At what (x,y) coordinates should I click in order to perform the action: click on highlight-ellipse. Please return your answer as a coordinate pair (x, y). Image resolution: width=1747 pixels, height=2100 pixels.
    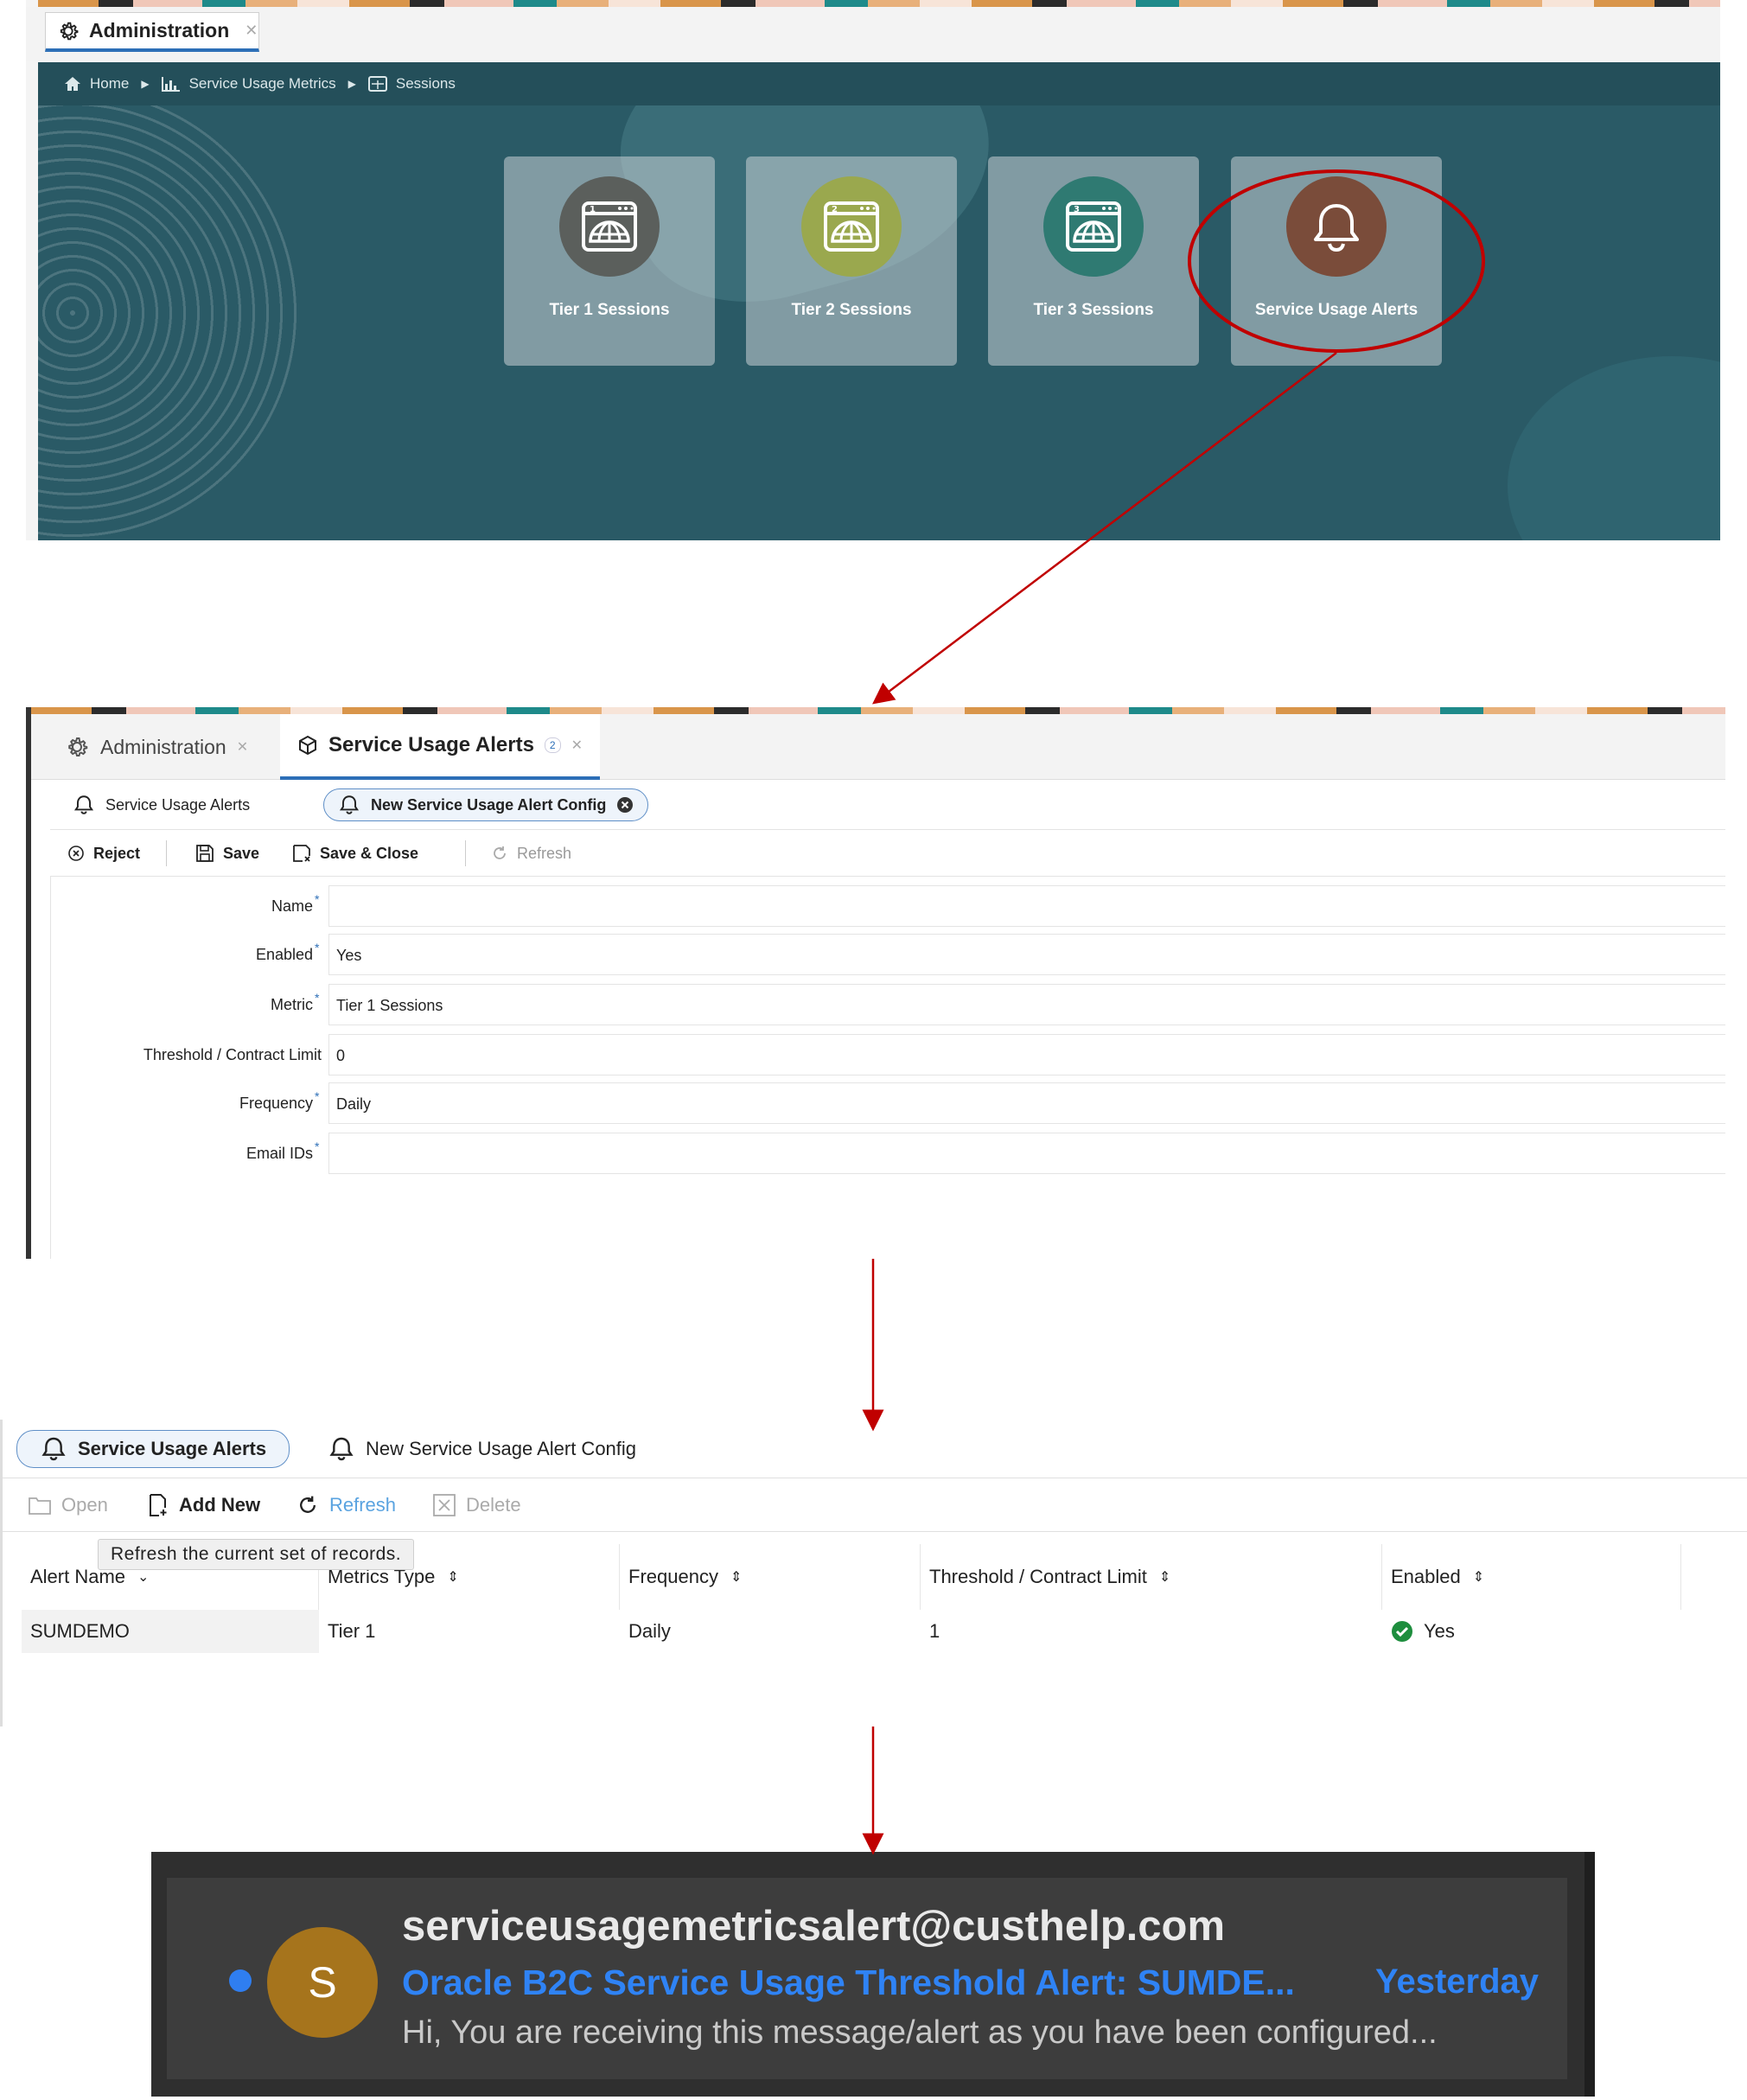
    Looking at the image, I should click on (1336, 261).